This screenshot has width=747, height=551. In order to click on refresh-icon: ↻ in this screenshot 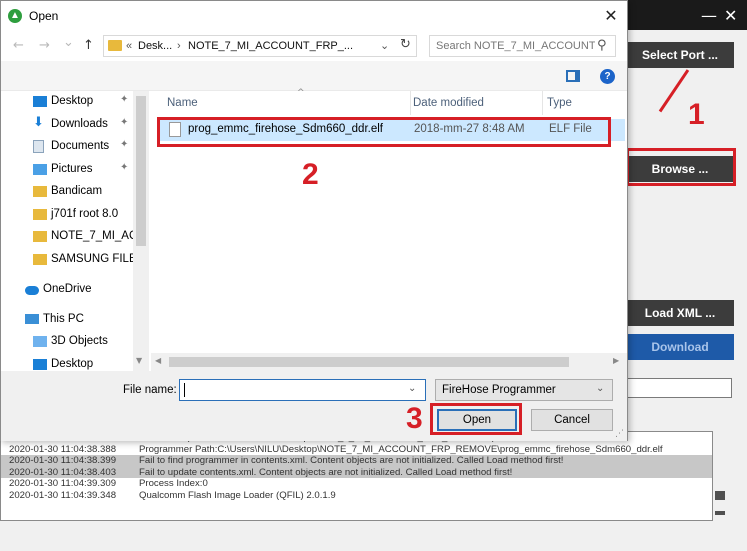, I will do `click(405, 44)`.